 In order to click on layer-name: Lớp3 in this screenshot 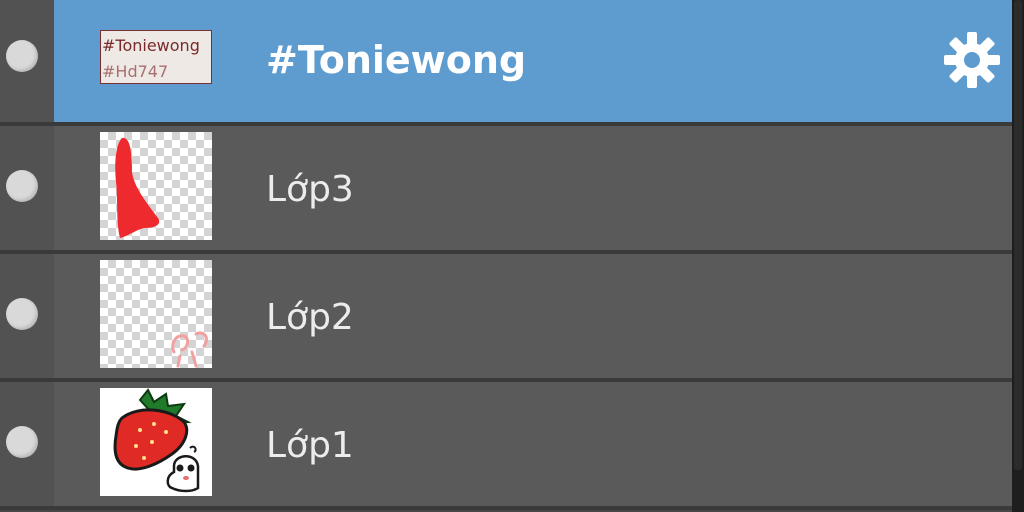, I will do `click(310, 189)`.